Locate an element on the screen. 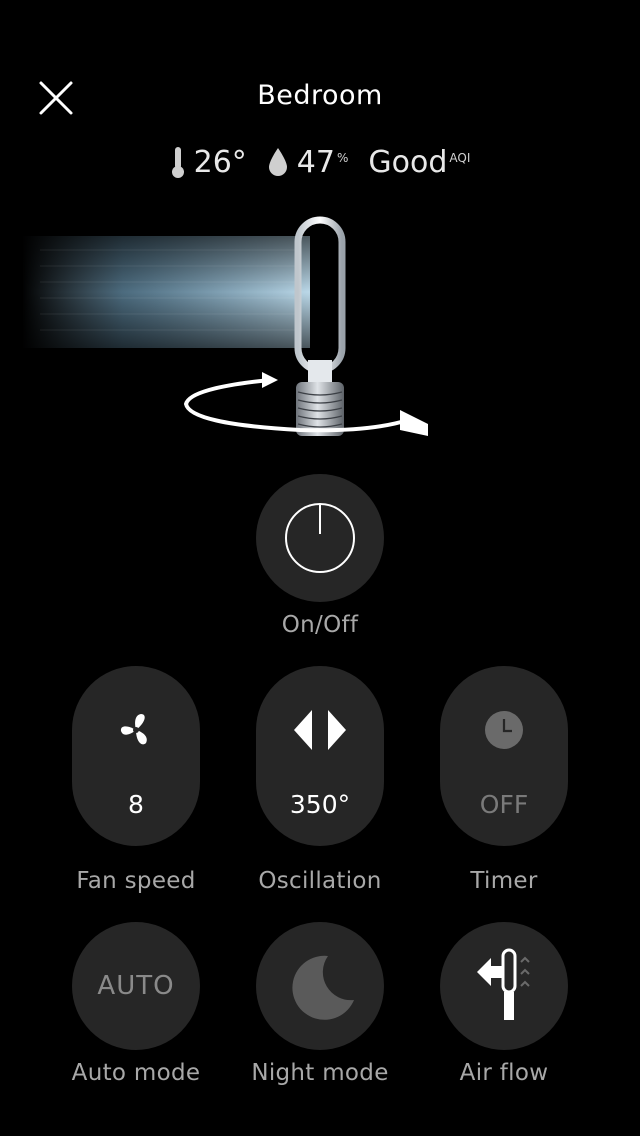 This screenshot has height=1136, width=640. night-mode-button is located at coordinates (320, 986).